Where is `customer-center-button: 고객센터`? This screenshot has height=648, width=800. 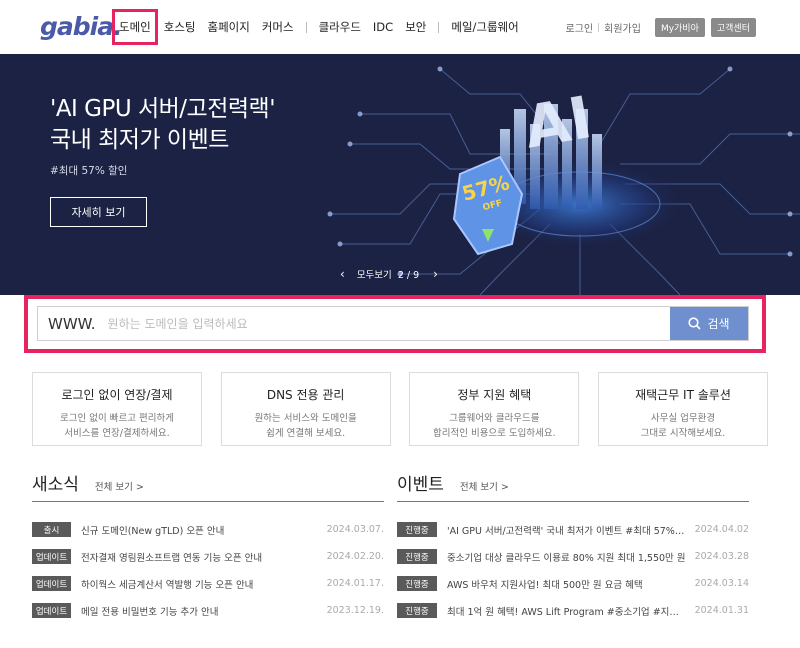 customer-center-button: 고객센터 is located at coordinates (733, 27).